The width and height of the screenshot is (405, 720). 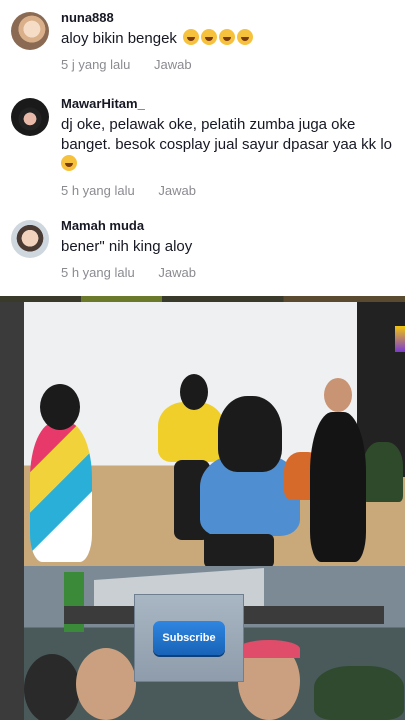 I want to click on comment-text: aloy bikin bengek, so click(x=230, y=39).